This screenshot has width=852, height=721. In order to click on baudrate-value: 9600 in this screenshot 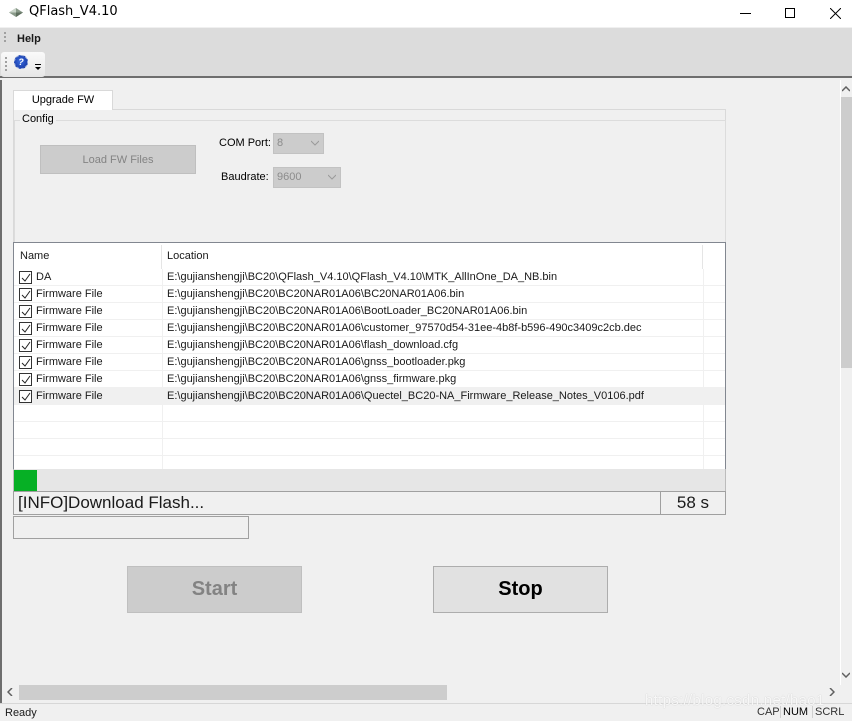, I will do `click(289, 177)`.